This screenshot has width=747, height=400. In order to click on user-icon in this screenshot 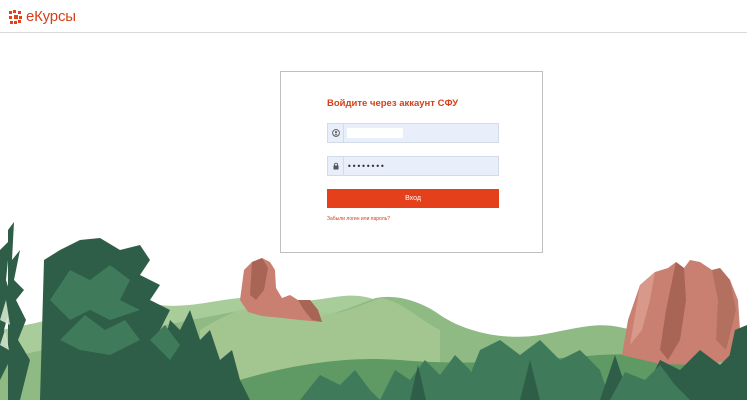, I will do `click(336, 133)`.